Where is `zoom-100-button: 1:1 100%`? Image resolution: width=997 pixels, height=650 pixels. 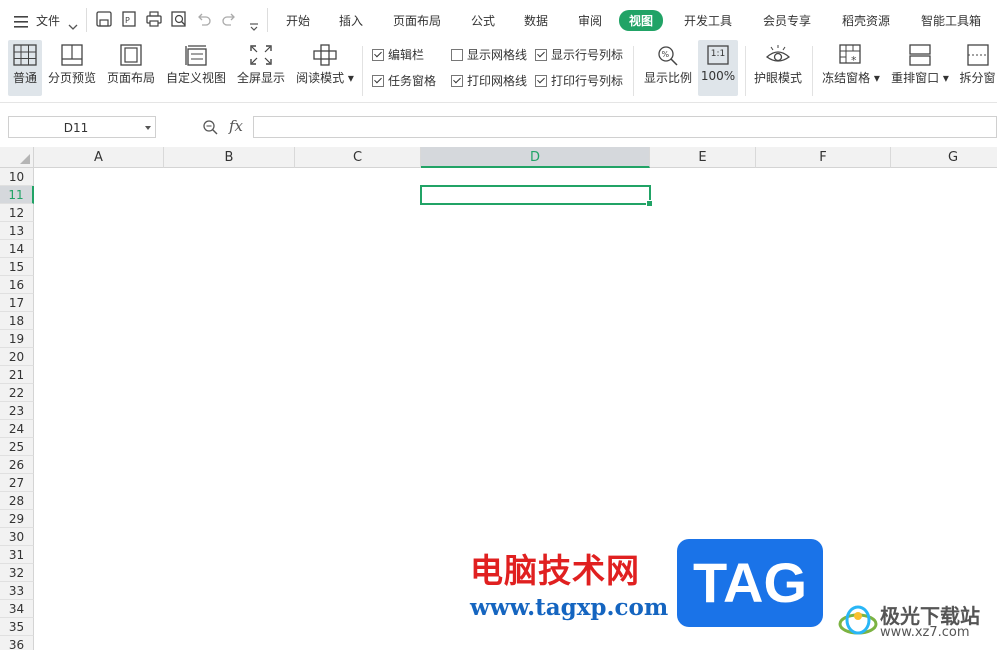
zoom-100-button: 1:1 100% is located at coordinates (718, 68).